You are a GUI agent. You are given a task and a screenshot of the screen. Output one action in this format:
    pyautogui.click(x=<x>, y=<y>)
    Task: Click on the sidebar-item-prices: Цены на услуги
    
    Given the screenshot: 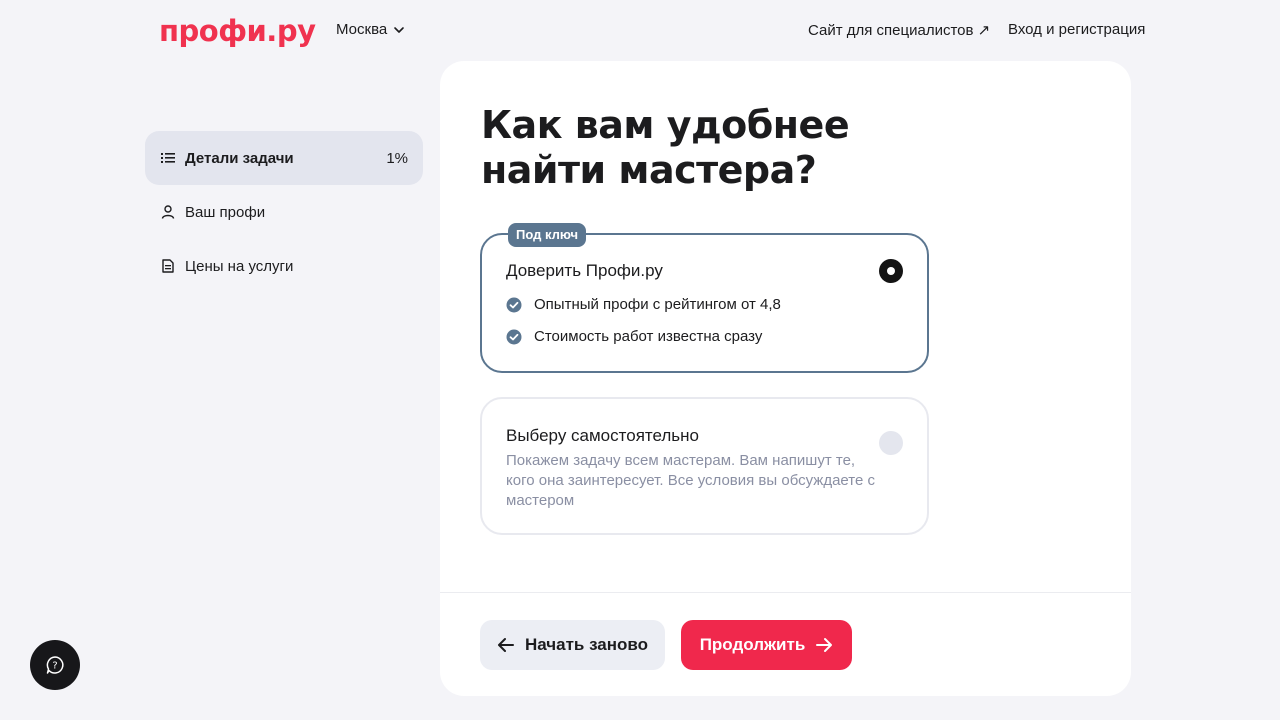 What is the action you would take?
    pyautogui.click(x=284, y=266)
    